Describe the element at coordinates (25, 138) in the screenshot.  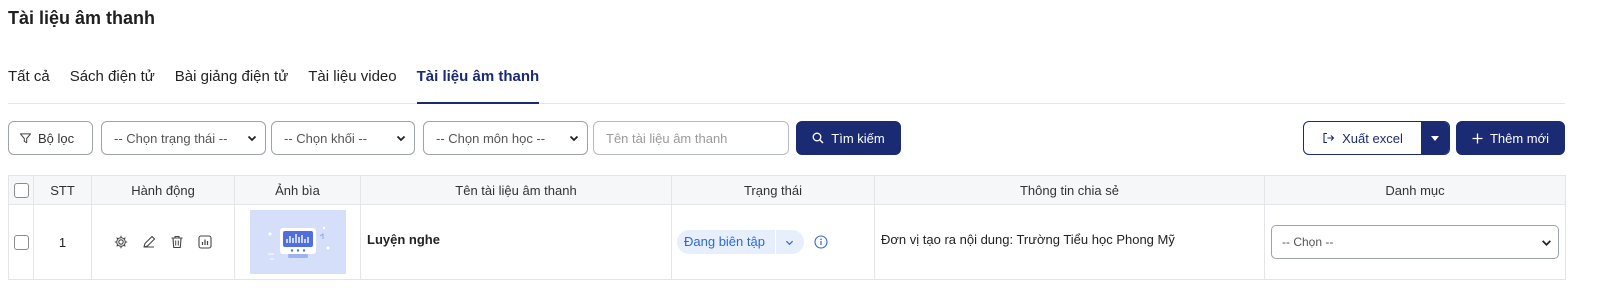
I see `filter-icon` at that location.